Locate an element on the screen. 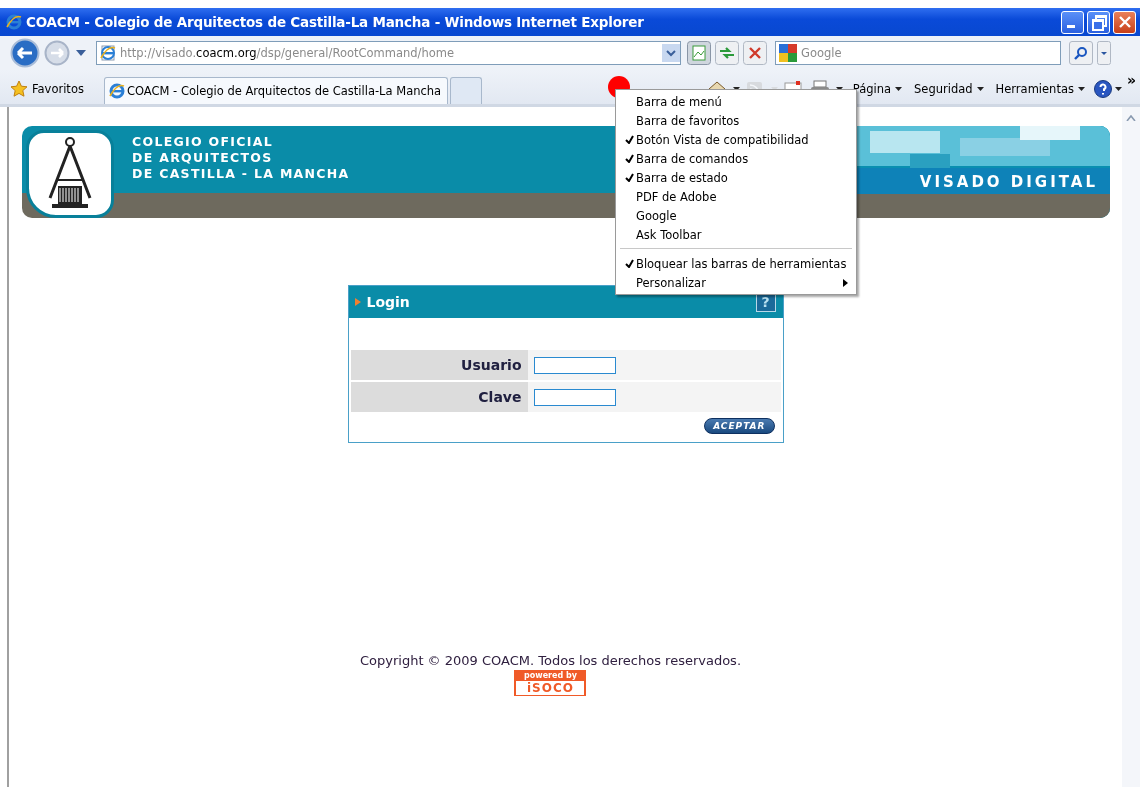 Image resolution: width=1140 pixels, height=787 pixels. address-field: http://visado.coacm.org/dsp/general/RootCommand/home is located at coordinates (388, 53).